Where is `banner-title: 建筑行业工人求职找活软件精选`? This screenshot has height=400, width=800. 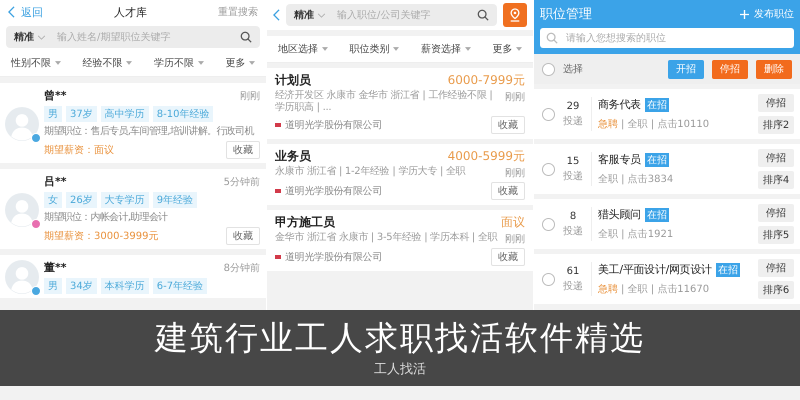 banner-title: 建筑行业工人求职找活软件精选 is located at coordinates (400, 338).